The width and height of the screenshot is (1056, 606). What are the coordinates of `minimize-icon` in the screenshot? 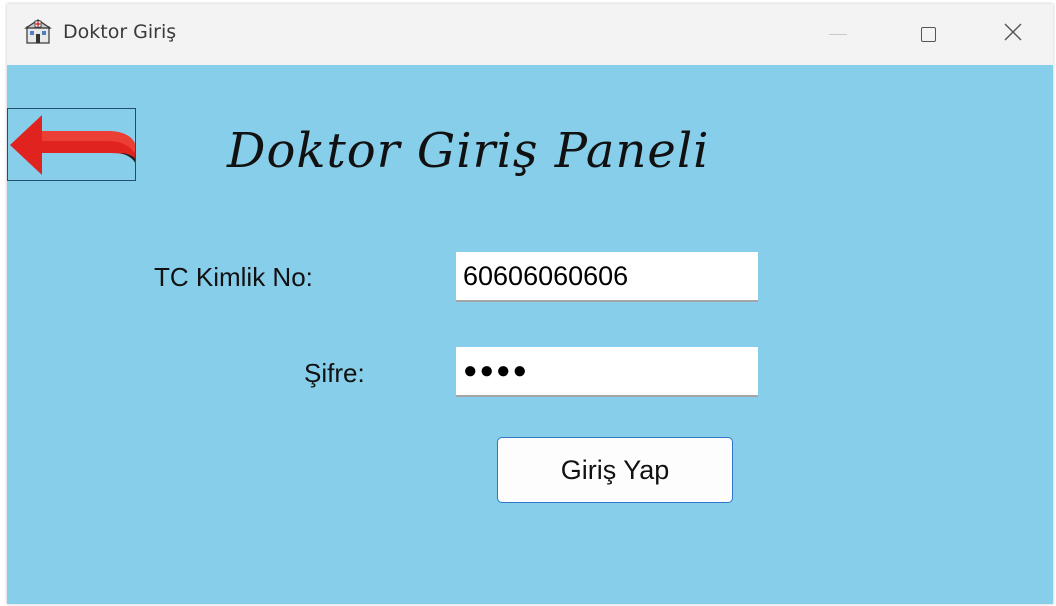 It's located at (838, 34).